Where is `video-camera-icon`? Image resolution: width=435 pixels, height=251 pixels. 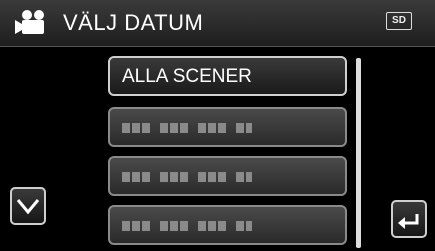 video-camera-icon is located at coordinates (29, 22).